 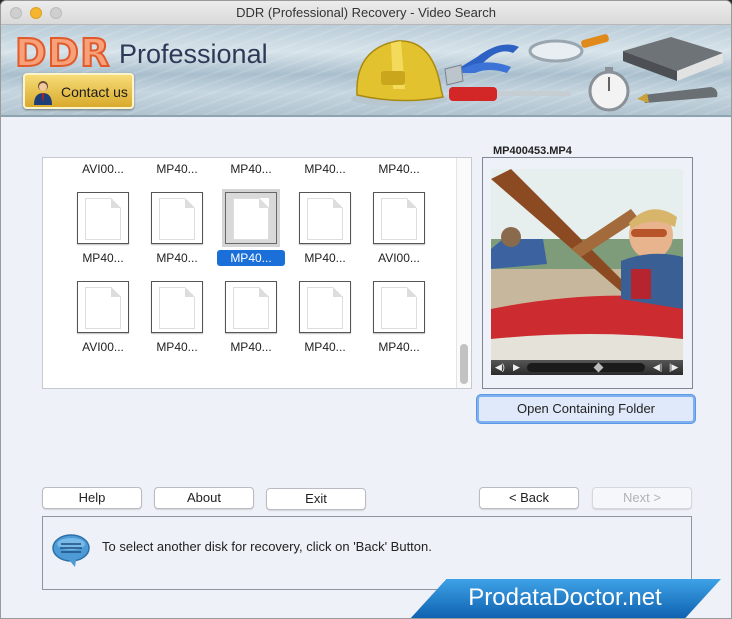 I want to click on speech-bubble-icon, so click(x=71, y=550).